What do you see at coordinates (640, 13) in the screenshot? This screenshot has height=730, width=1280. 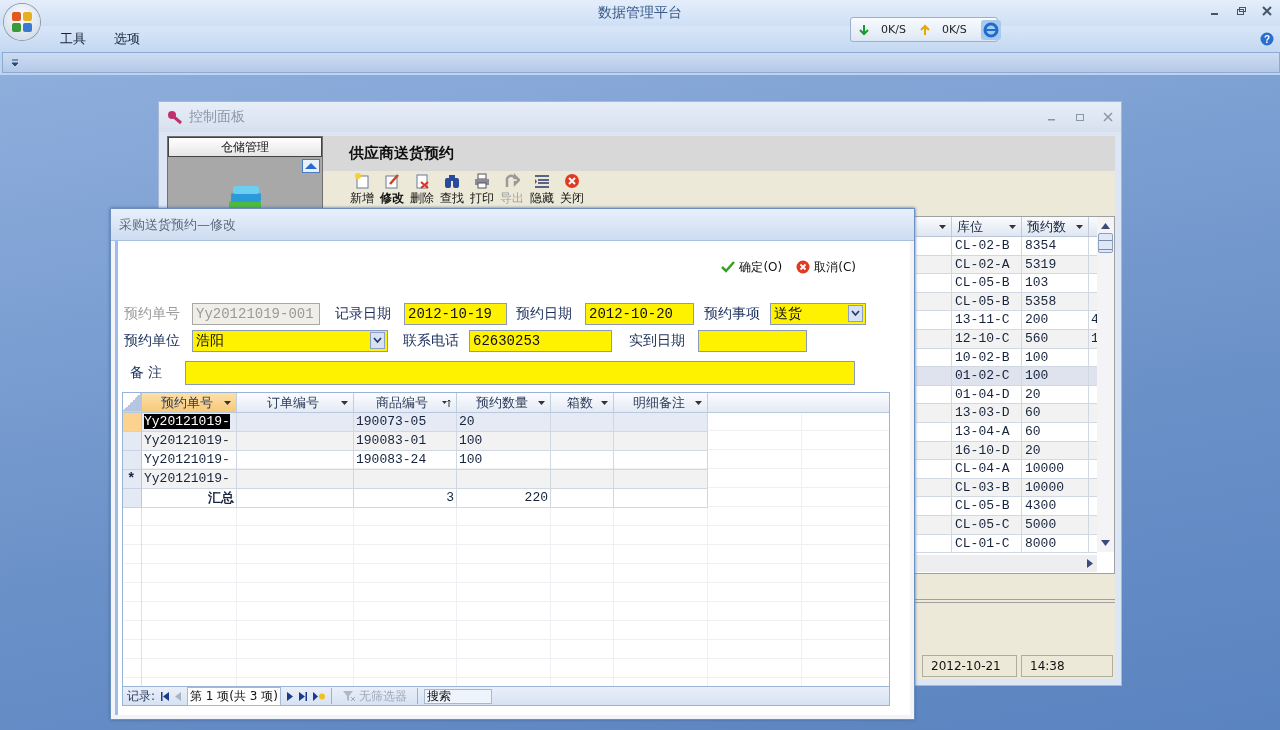 I see `app-title: 数据管理平台` at bounding box center [640, 13].